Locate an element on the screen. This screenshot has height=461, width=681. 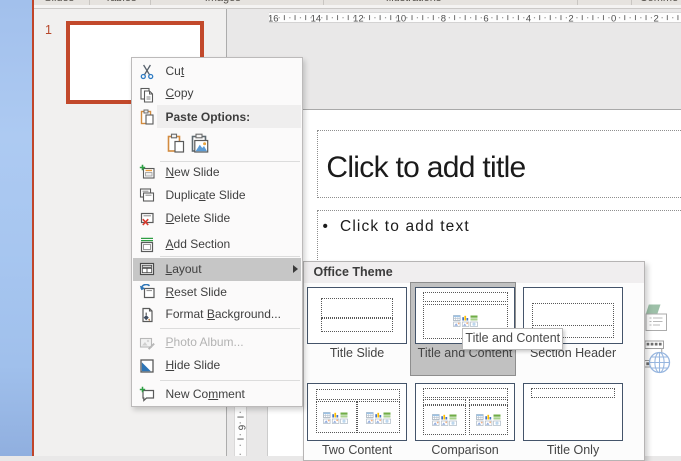
svg-text: 4 is located at coordinates (528, 17).